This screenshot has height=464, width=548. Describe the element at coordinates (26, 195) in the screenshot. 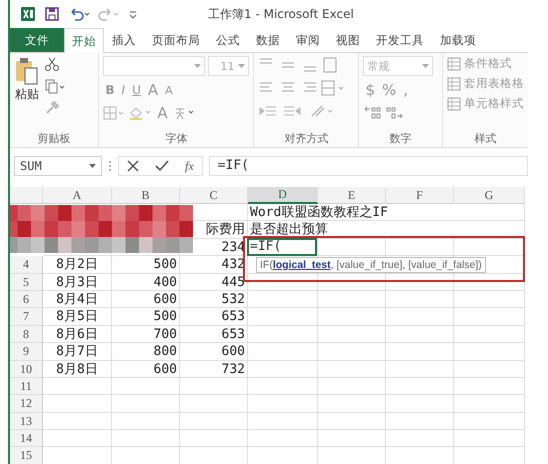

I see `select-all-corner` at that location.